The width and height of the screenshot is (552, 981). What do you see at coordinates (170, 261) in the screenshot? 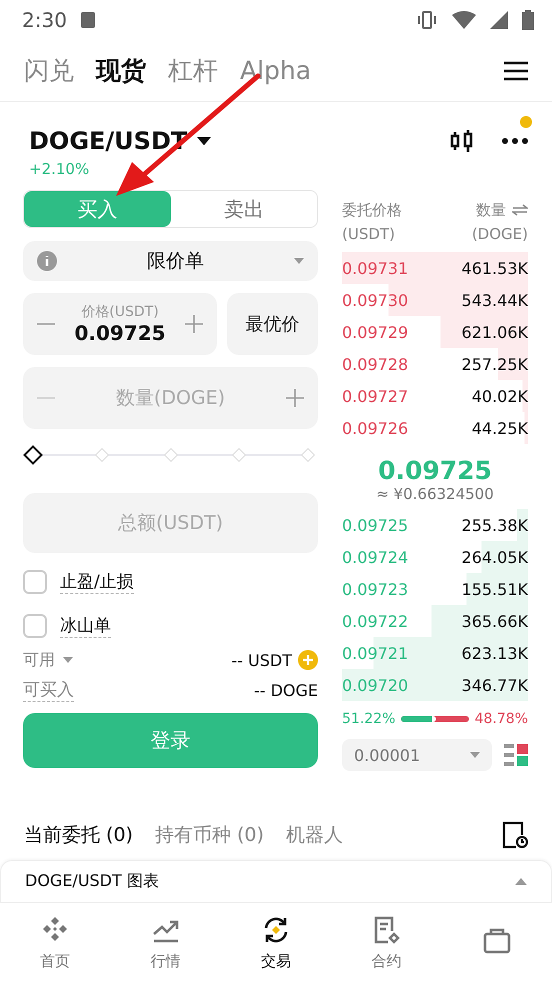
I see `order-type-select: 限价单` at bounding box center [170, 261].